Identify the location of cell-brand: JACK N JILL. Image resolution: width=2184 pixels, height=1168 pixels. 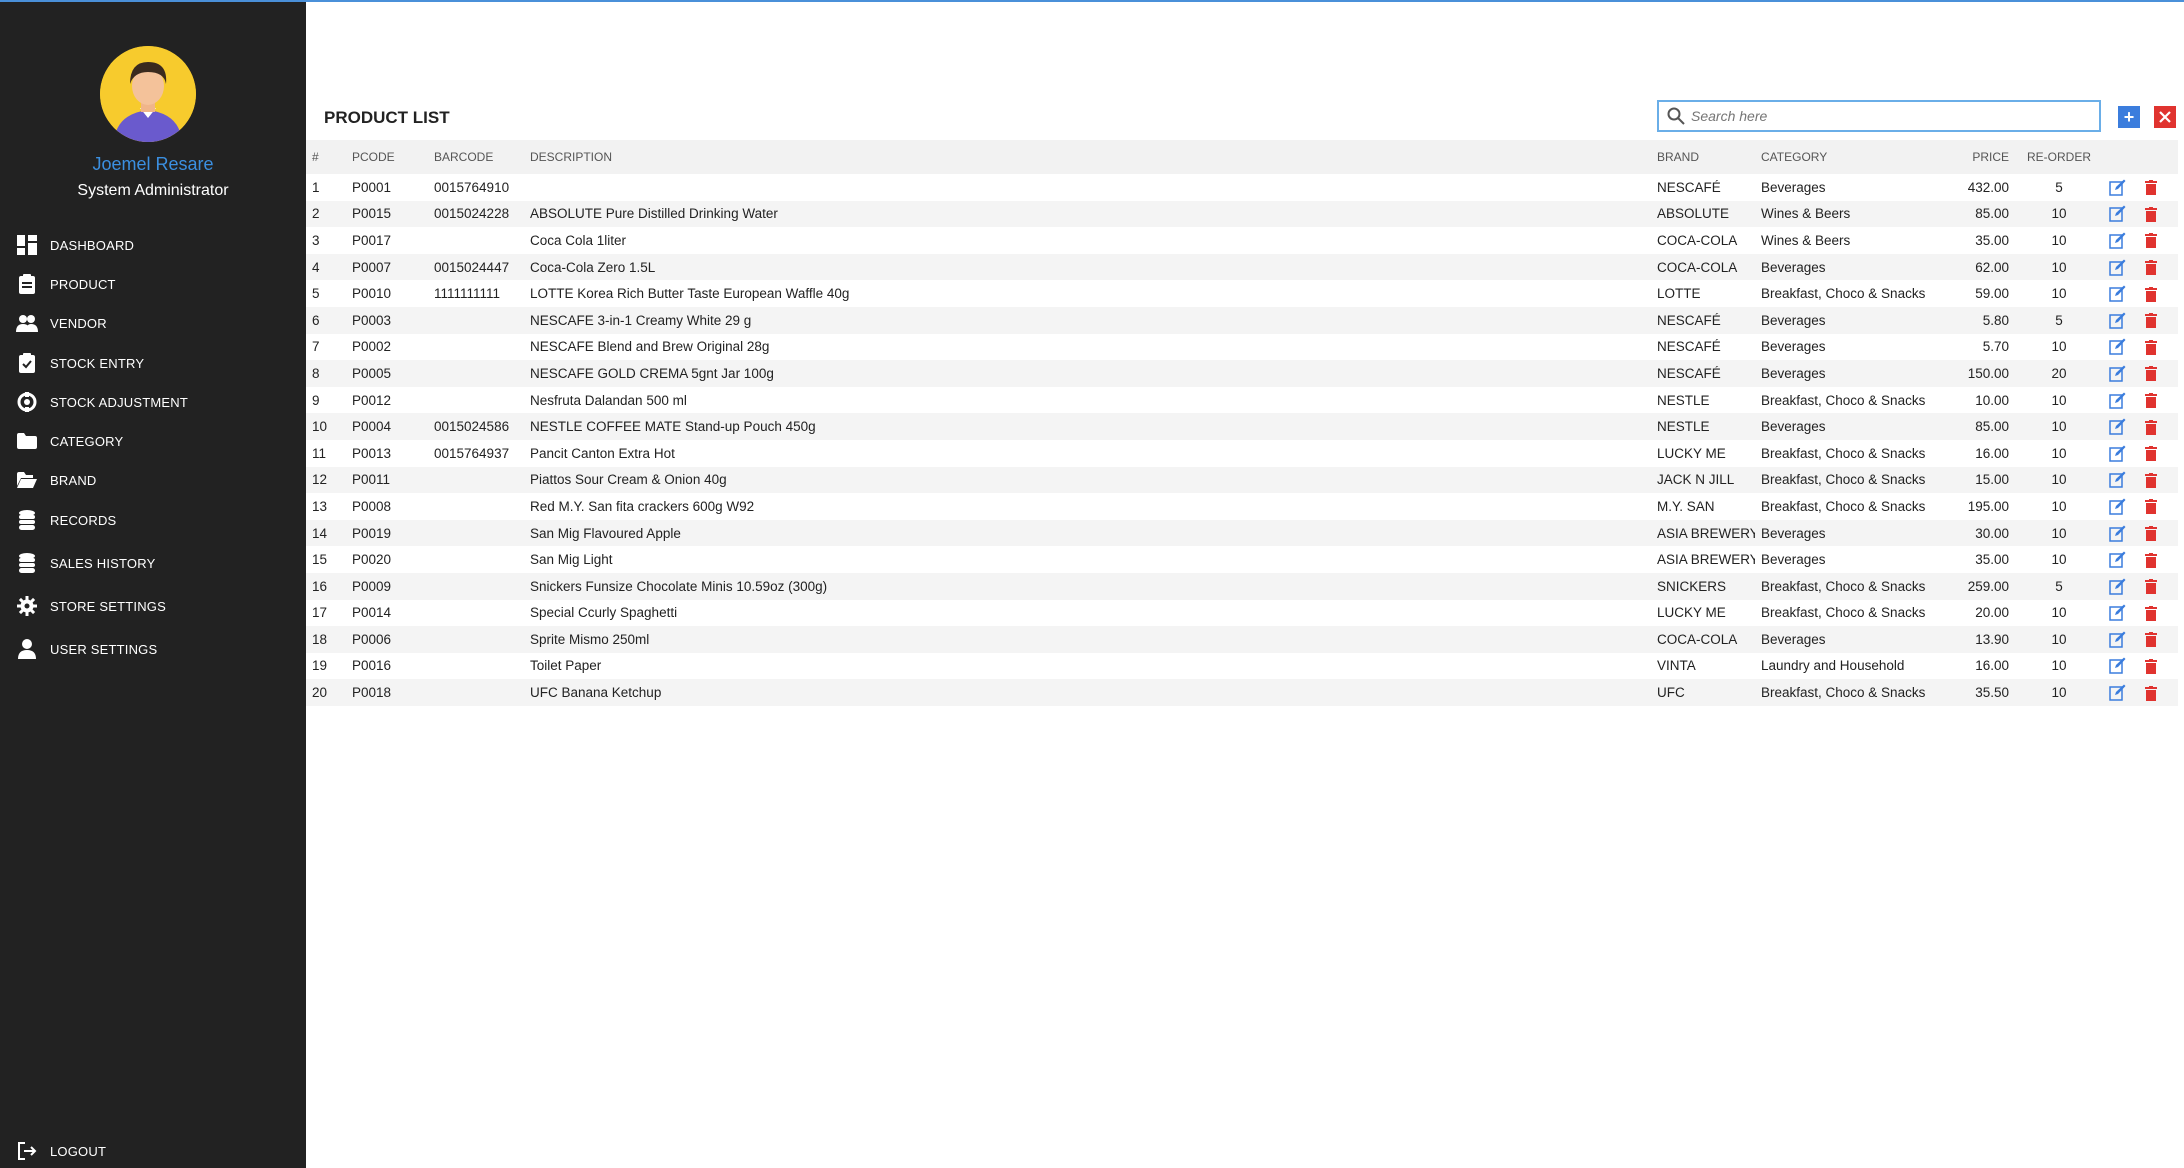
(1703, 480).